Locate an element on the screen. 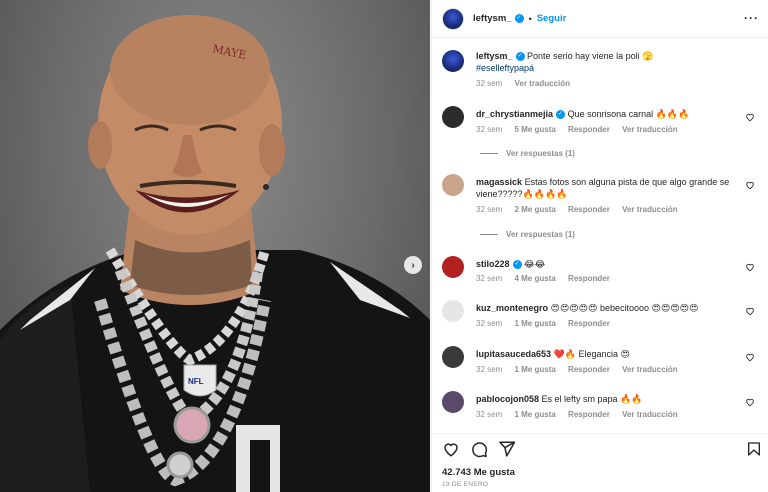 Image resolution: width=768 pixels, height=492 pixels. comment-text: stilo228 ✓ 😂😂 is located at coordinates (611, 264).